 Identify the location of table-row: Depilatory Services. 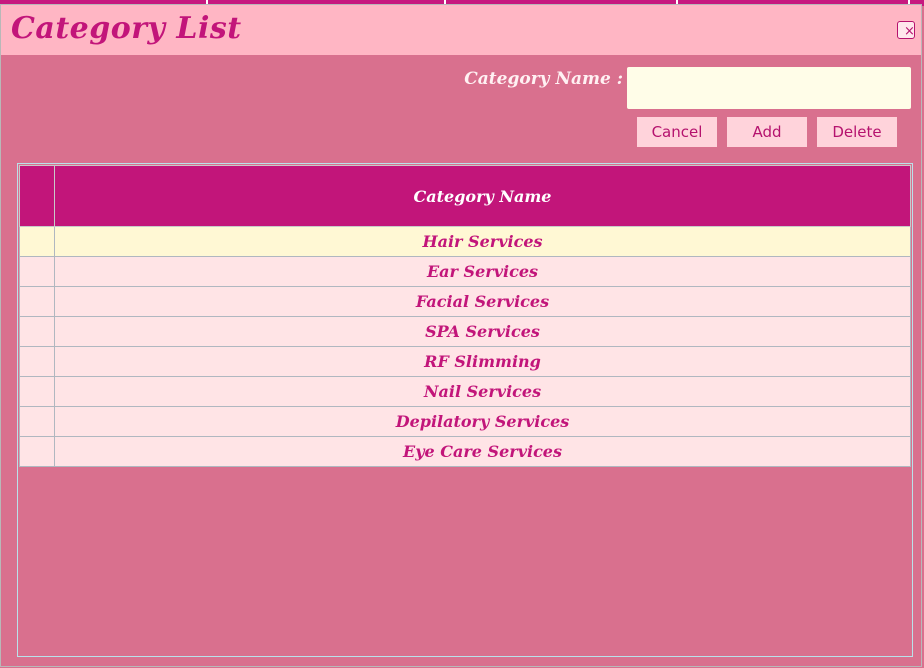
(465, 421).